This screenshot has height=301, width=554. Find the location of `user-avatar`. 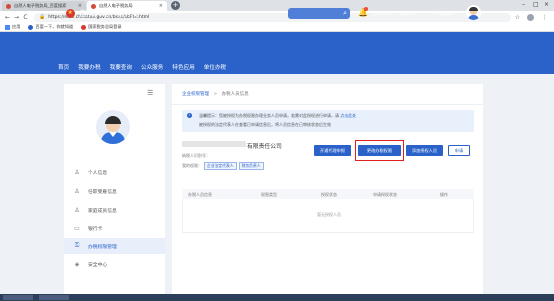

user-avatar is located at coordinates (473, 12).